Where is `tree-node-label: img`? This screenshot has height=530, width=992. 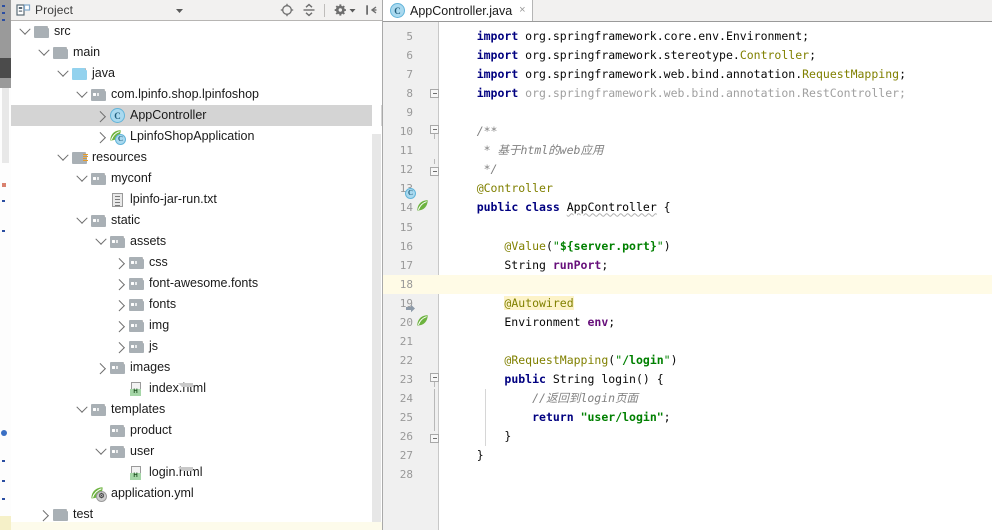 tree-node-label: img is located at coordinates (159, 325).